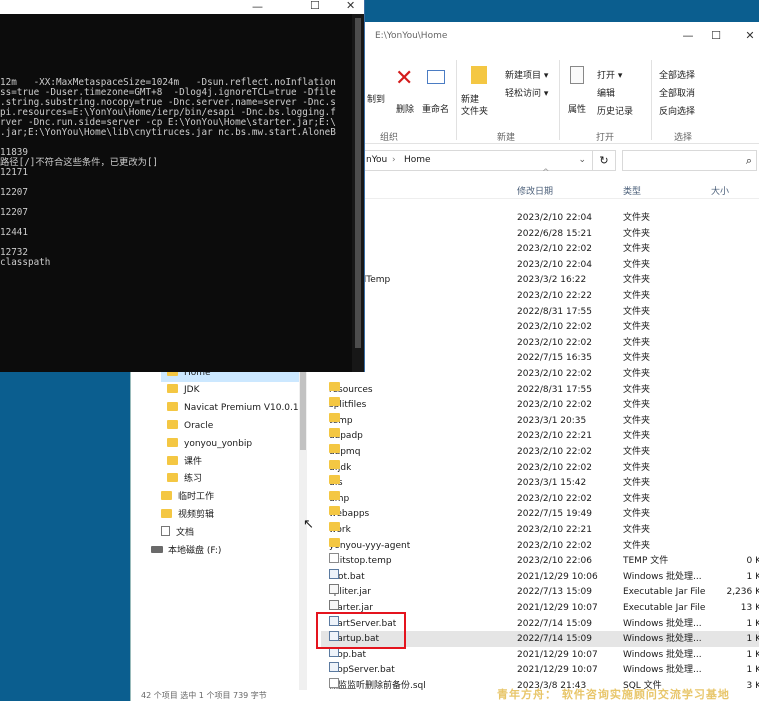  What do you see at coordinates (606, 92) in the screenshot?
I see `edit-button: 编辑` at bounding box center [606, 92].